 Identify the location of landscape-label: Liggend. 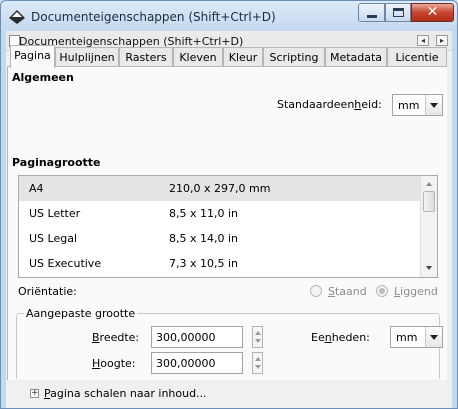
(416, 291).